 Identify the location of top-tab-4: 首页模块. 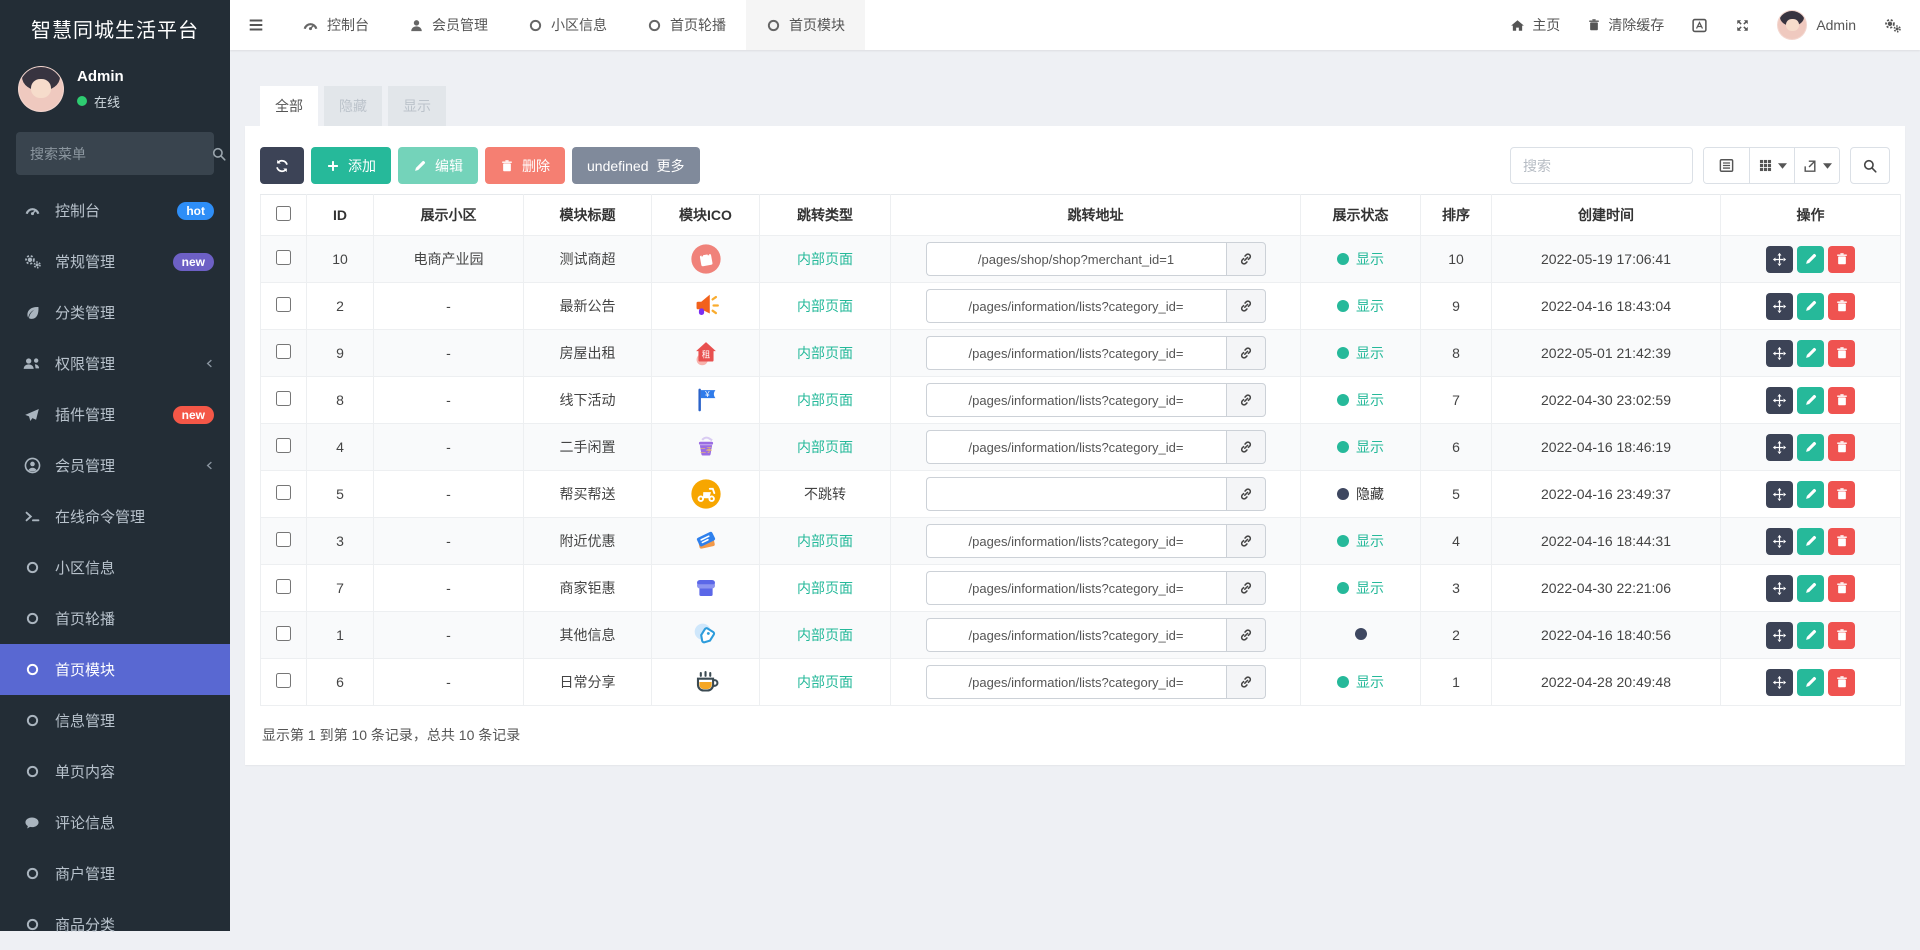
(805, 25).